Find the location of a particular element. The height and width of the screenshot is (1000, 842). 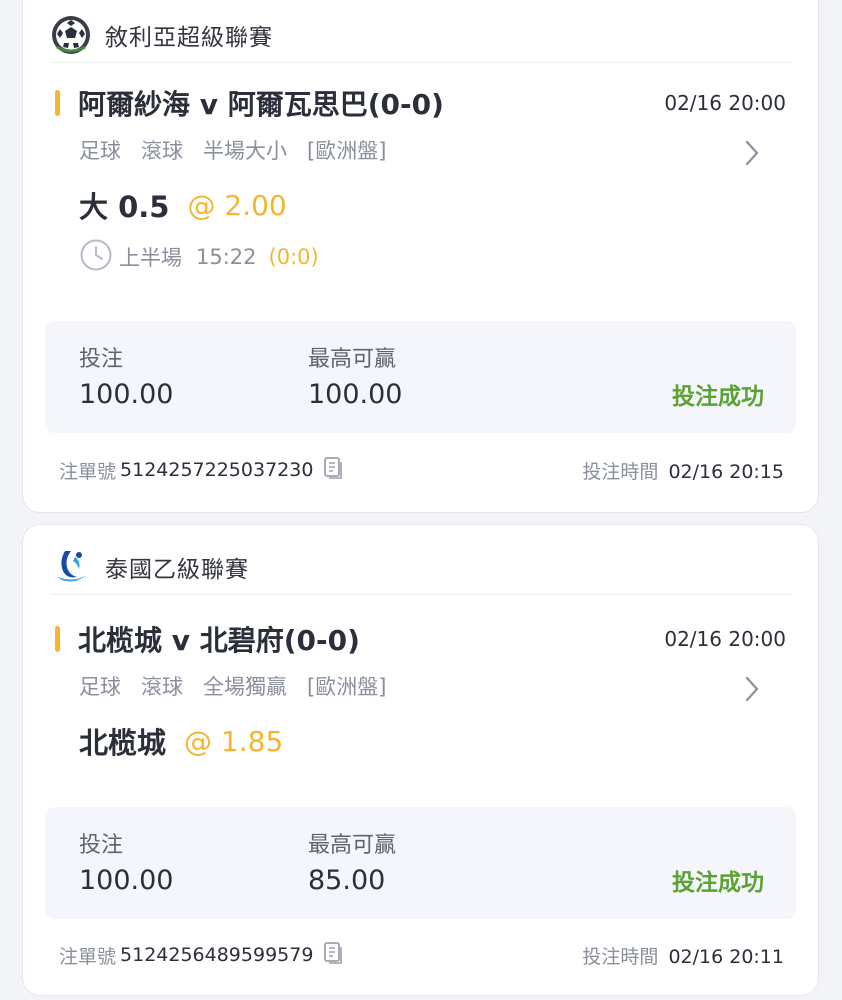

match-title: 阿爾紗海 v 阿爾瓦思巴(0-0) is located at coordinates (261, 104).